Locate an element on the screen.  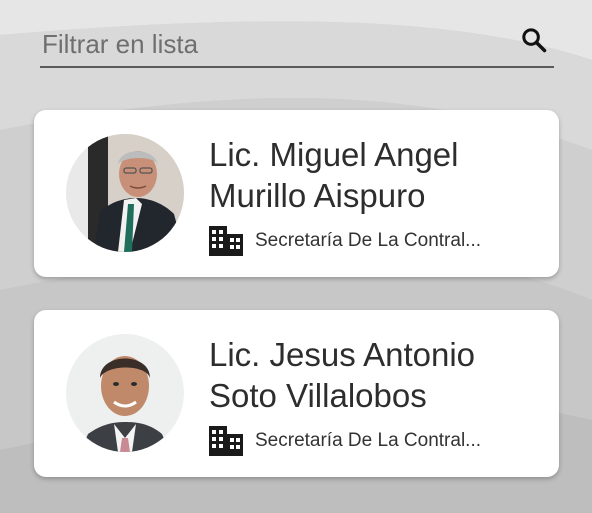
person-name: Lic. Jesus Antonio Soto Villalobos is located at coordinates (342, 375).